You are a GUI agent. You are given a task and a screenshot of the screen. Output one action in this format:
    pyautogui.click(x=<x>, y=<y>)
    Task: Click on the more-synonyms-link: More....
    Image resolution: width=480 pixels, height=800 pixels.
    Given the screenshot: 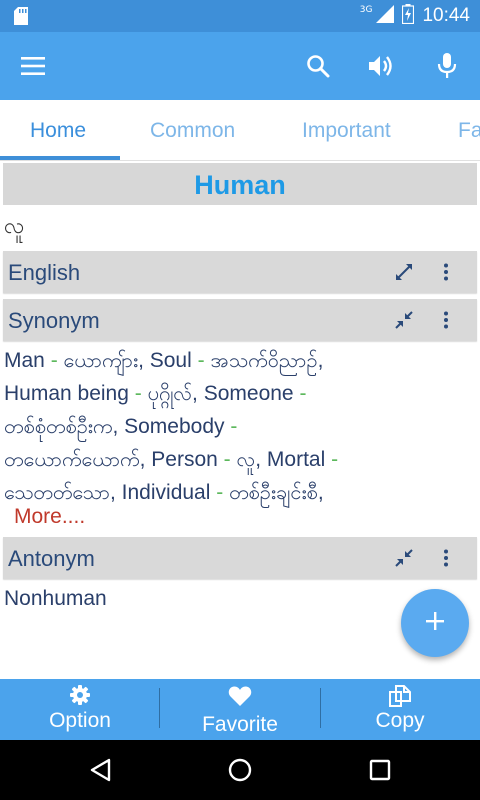 What is the action you would take?
    pyautogui.click(x=49, y=517)
    